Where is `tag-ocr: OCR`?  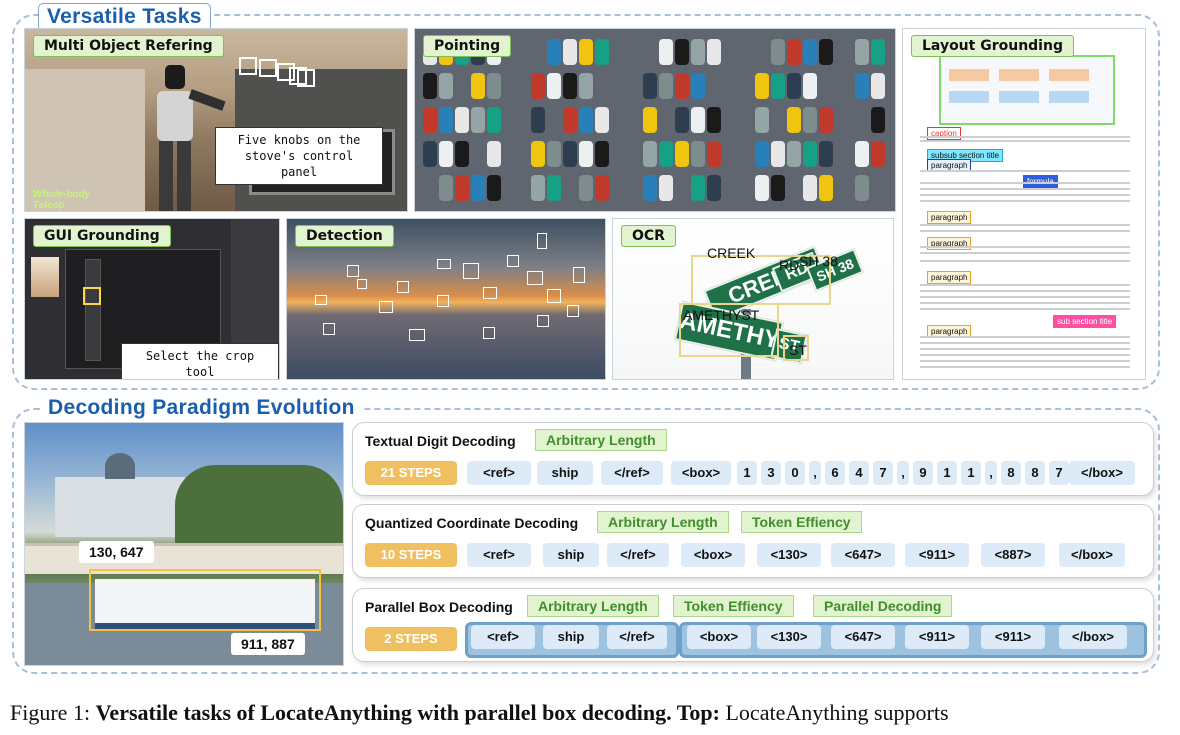
tag-ocr: OCR is located at coordinates (648, 236).